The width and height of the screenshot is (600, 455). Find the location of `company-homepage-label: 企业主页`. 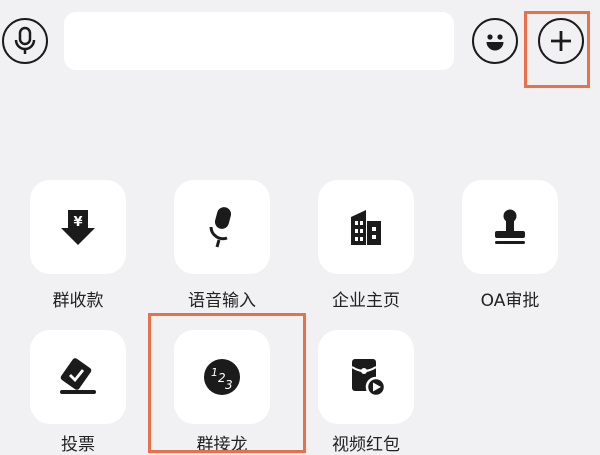

company-homepage-label: 企业主页 is located at coordinates (366, 301).